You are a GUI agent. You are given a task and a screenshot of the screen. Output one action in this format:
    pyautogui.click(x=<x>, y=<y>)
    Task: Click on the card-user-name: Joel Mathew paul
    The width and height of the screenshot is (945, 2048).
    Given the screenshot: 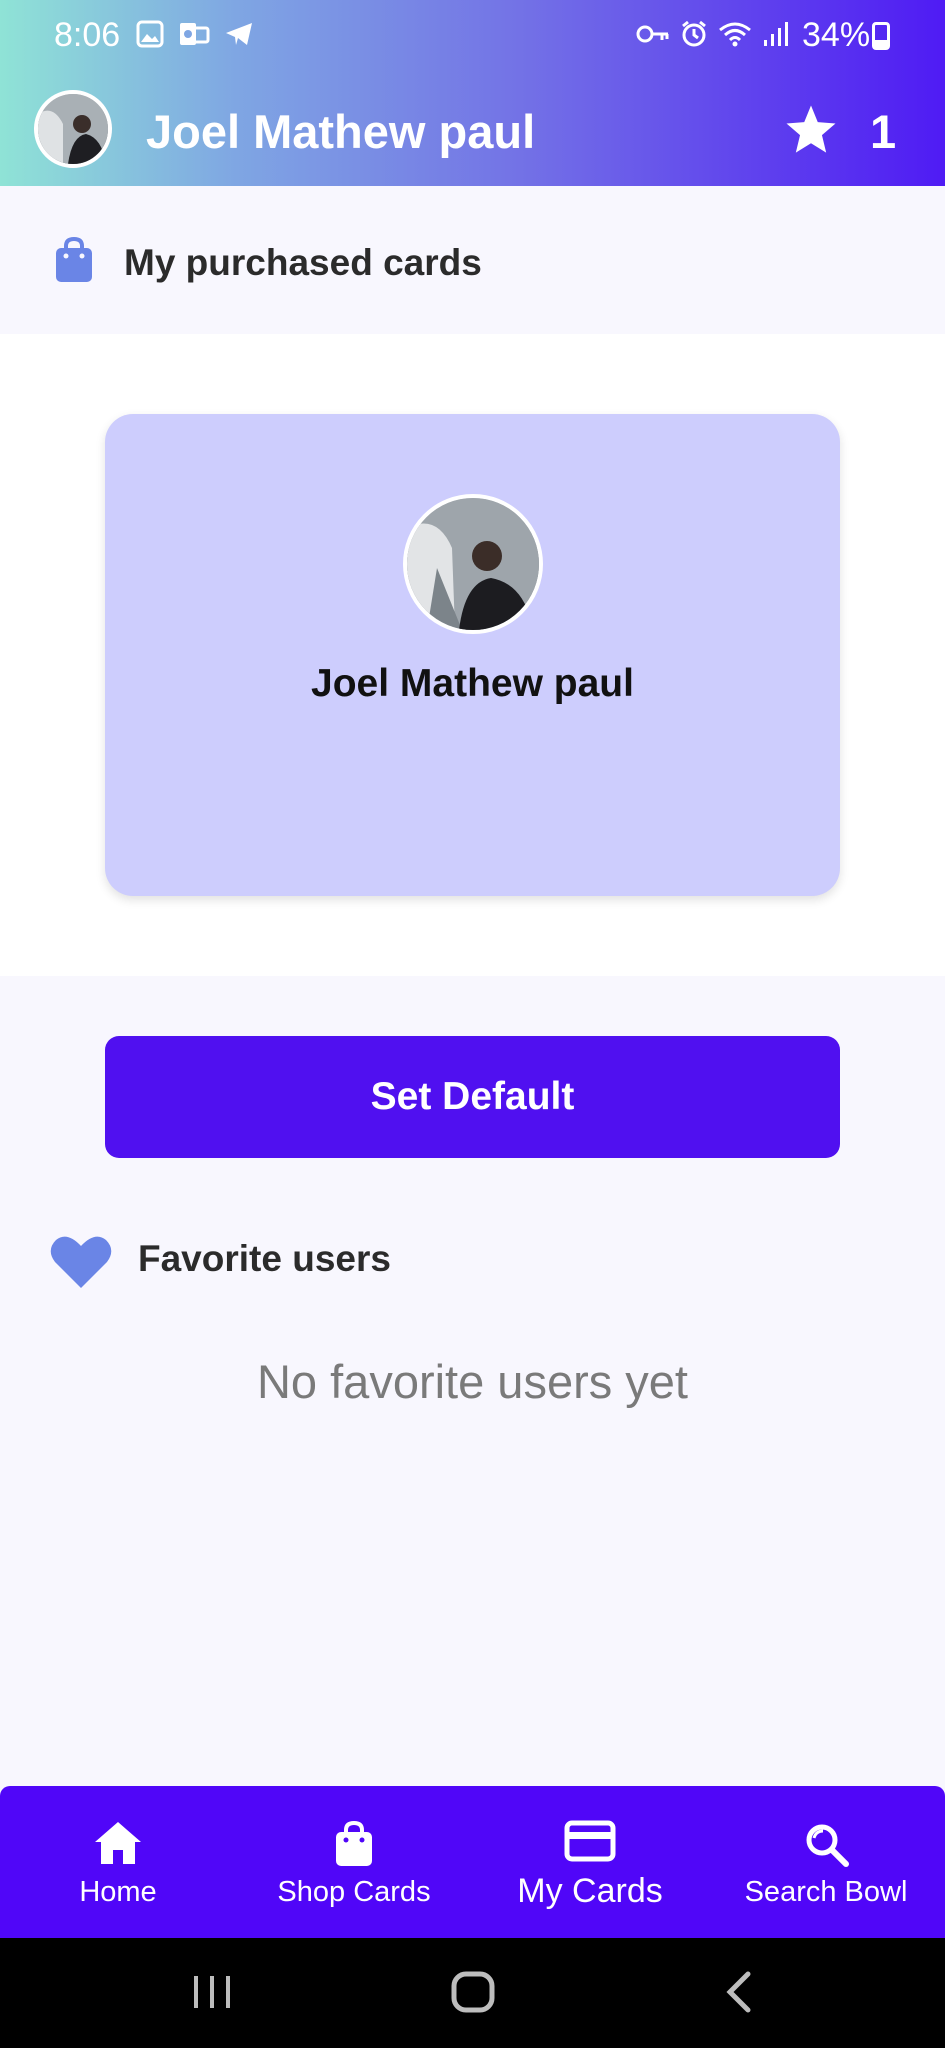 What is the action you would take?
    pyautogui.click(x=472, y=683)
    